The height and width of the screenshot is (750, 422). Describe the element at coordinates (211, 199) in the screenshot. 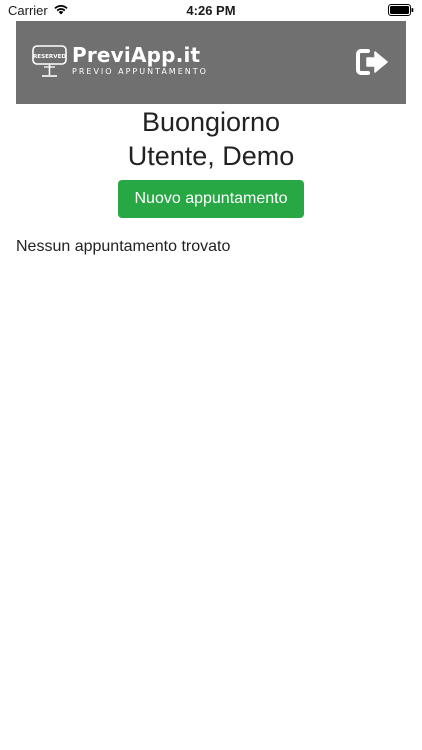

I see `new-appointment-button: Nuovo appuntamento` at that location.